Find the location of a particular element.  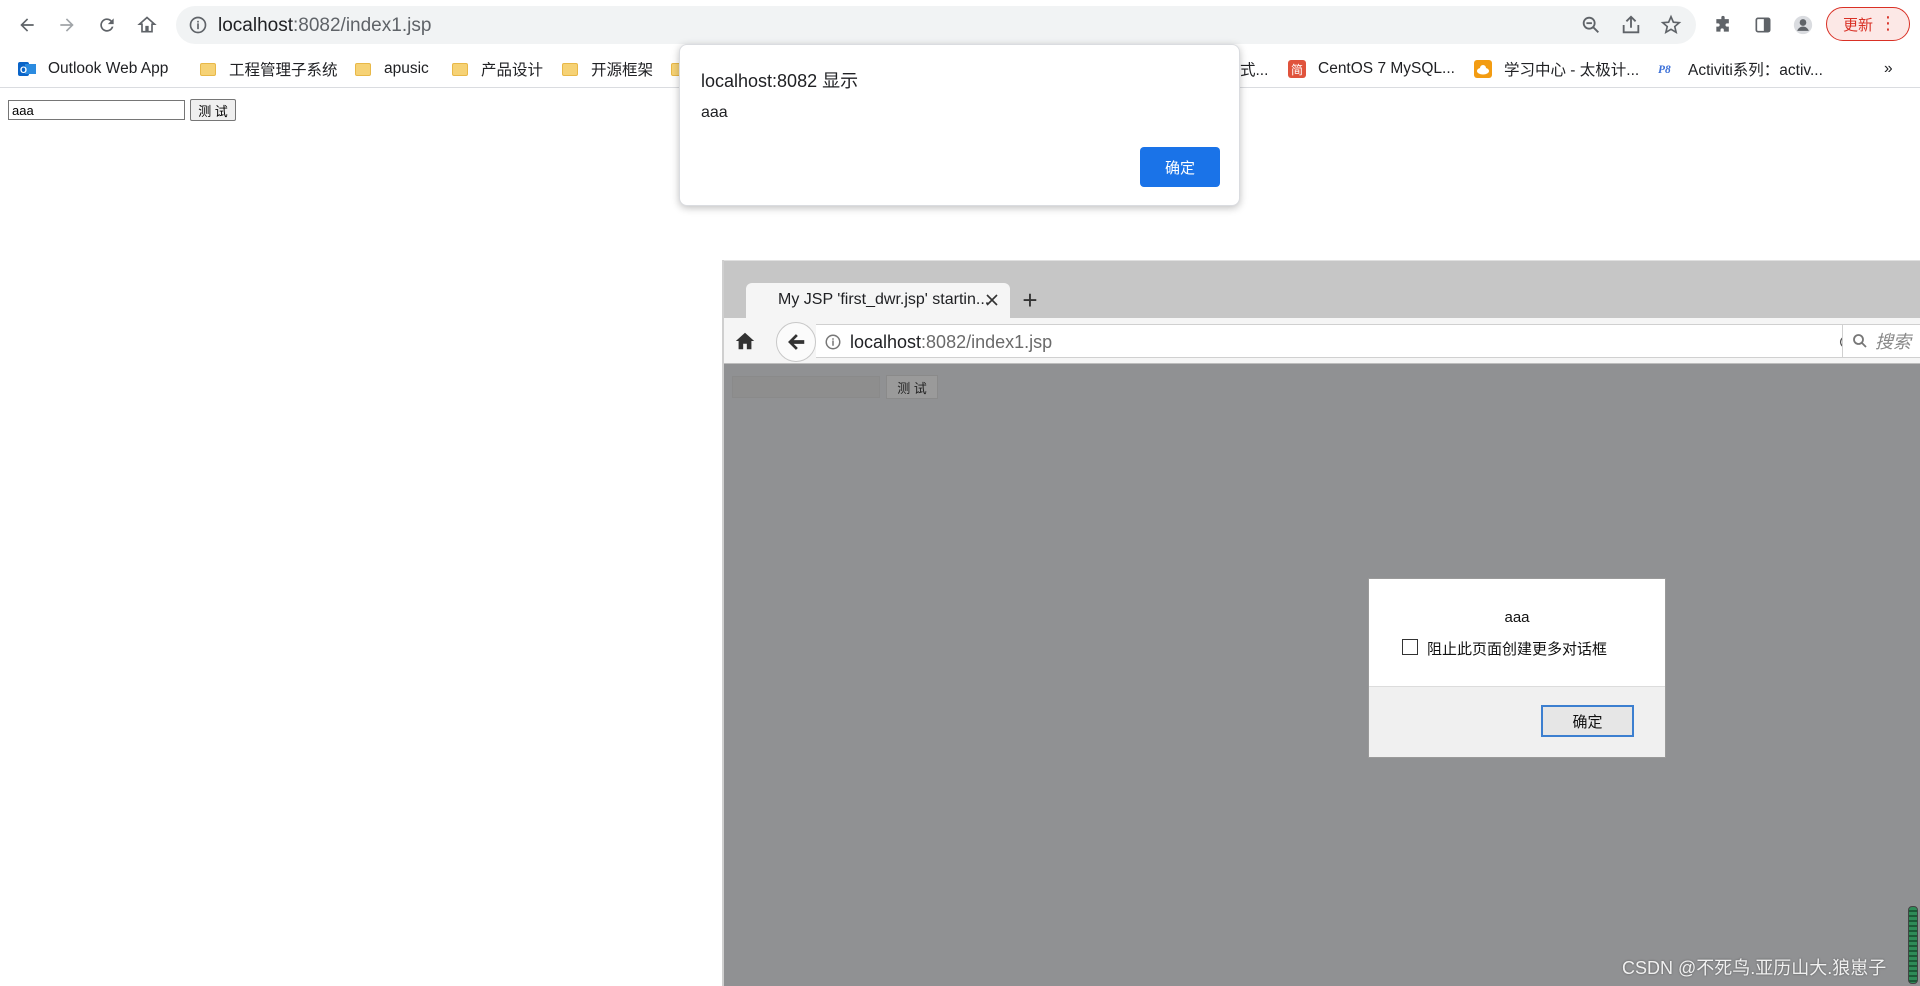

test-button: 测 试 is located at coordinates (213, 110).